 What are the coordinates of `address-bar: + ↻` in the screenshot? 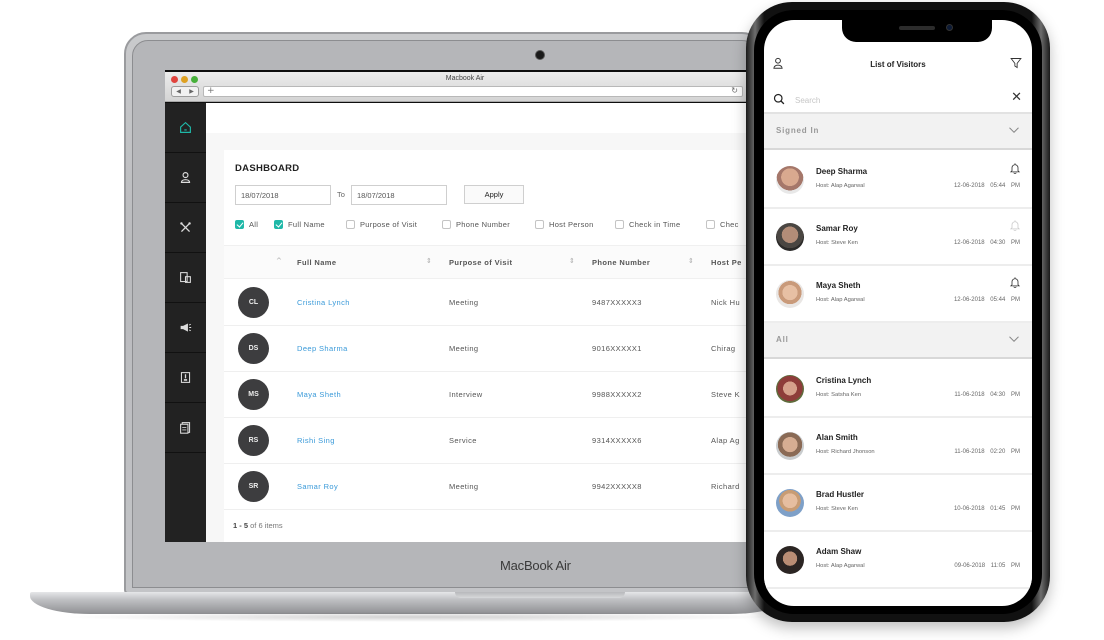 It's located at (473, 91).